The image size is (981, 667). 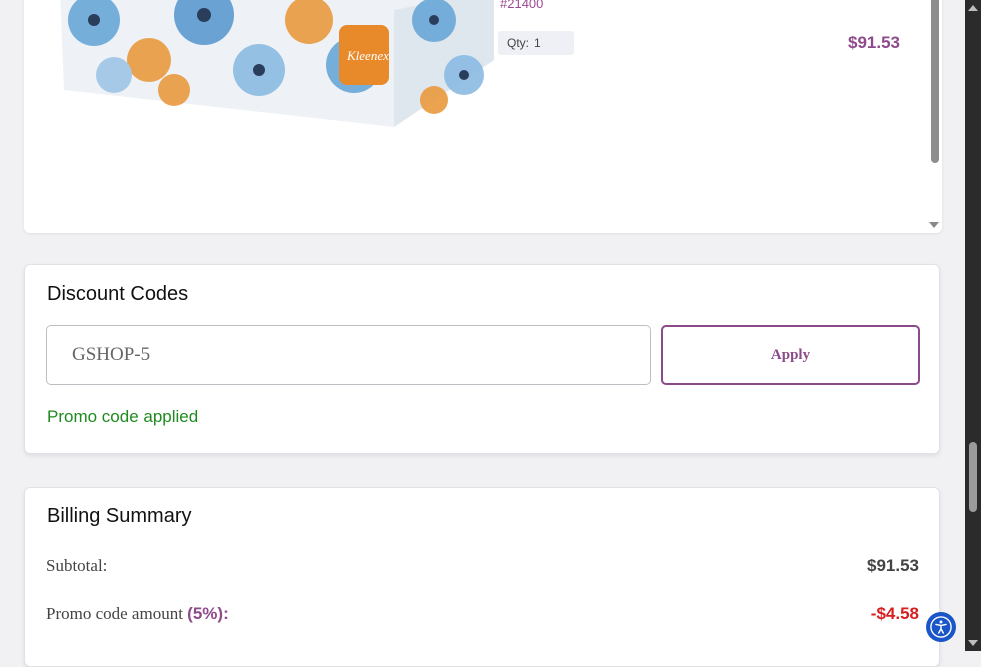 I want to click on scroll-up-icon, so click(x=973, y=8).